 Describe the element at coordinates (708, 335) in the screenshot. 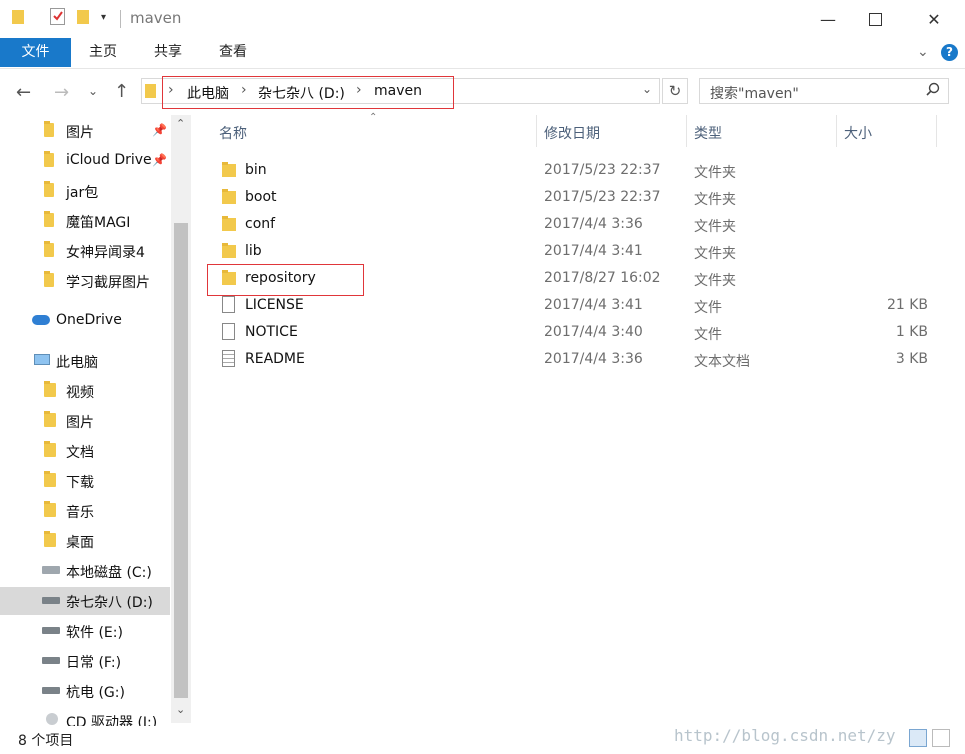

I see `file-type: 文件` at that location.